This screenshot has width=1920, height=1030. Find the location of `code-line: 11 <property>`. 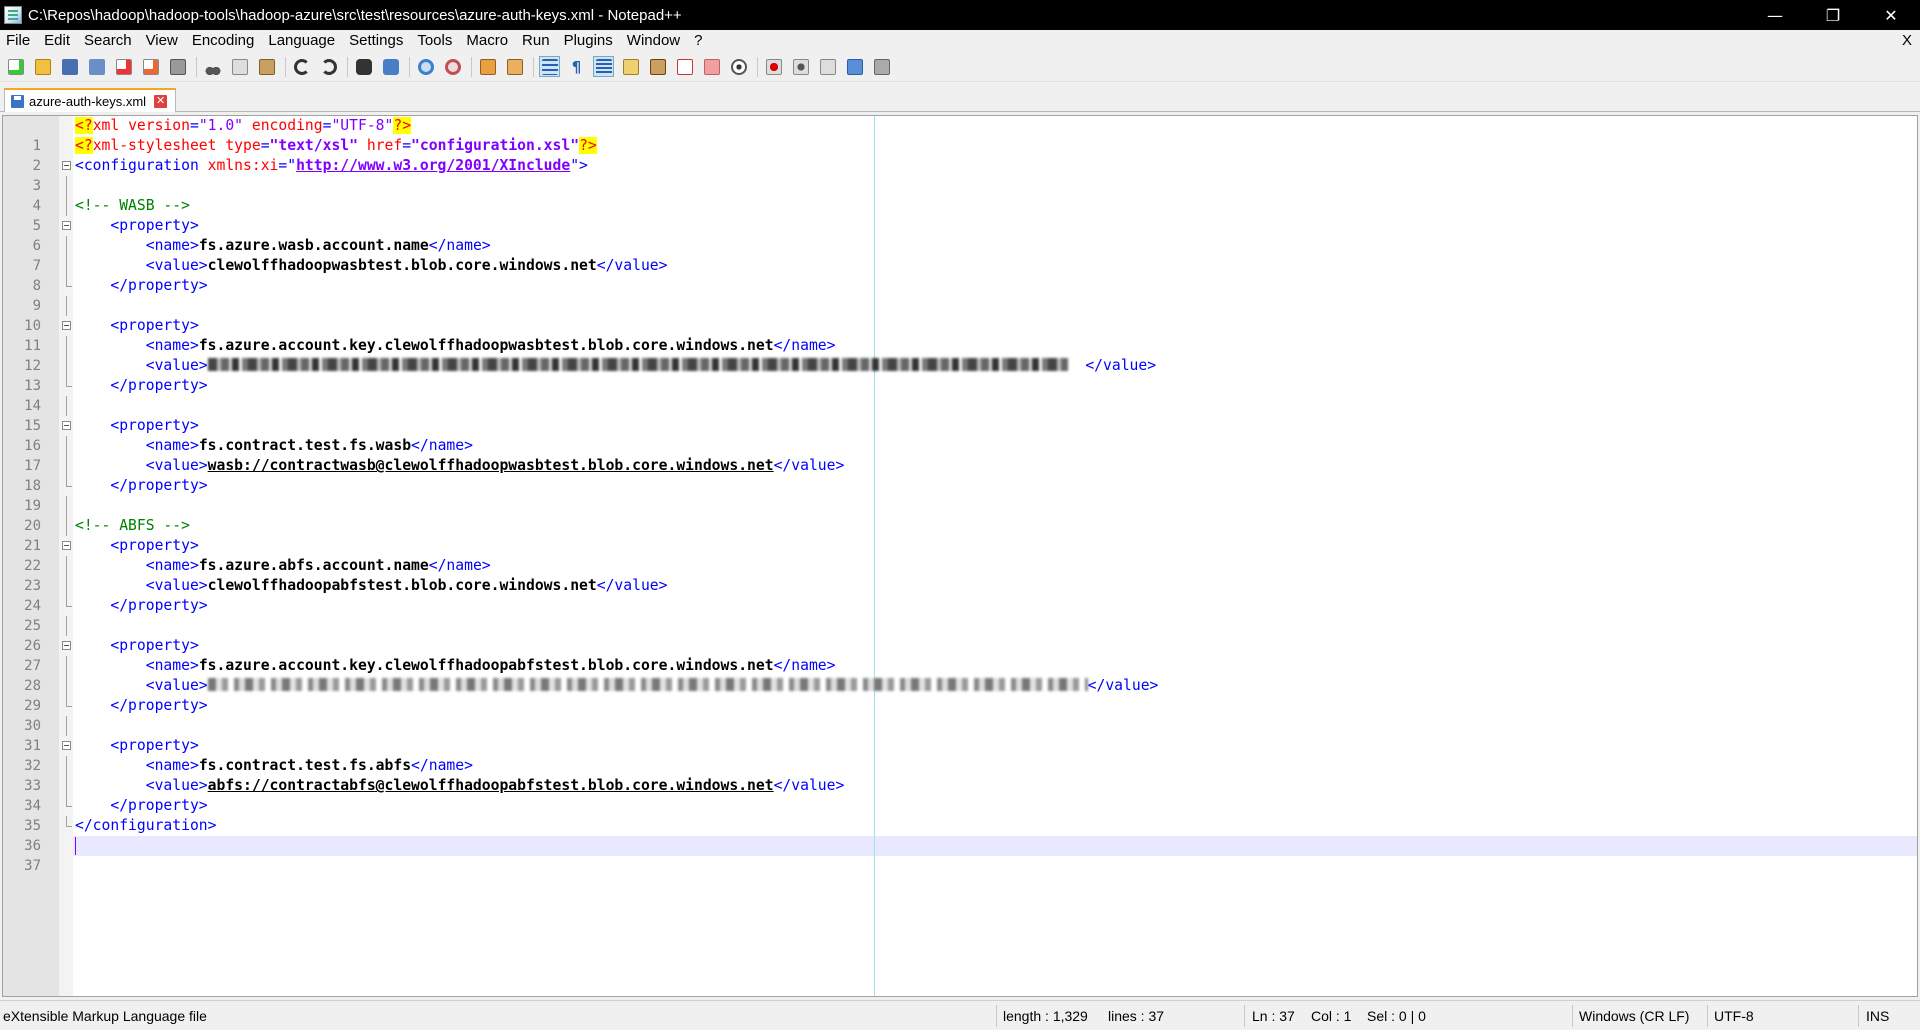

code-line: 11 <property> is located at coordinates (960, 335).